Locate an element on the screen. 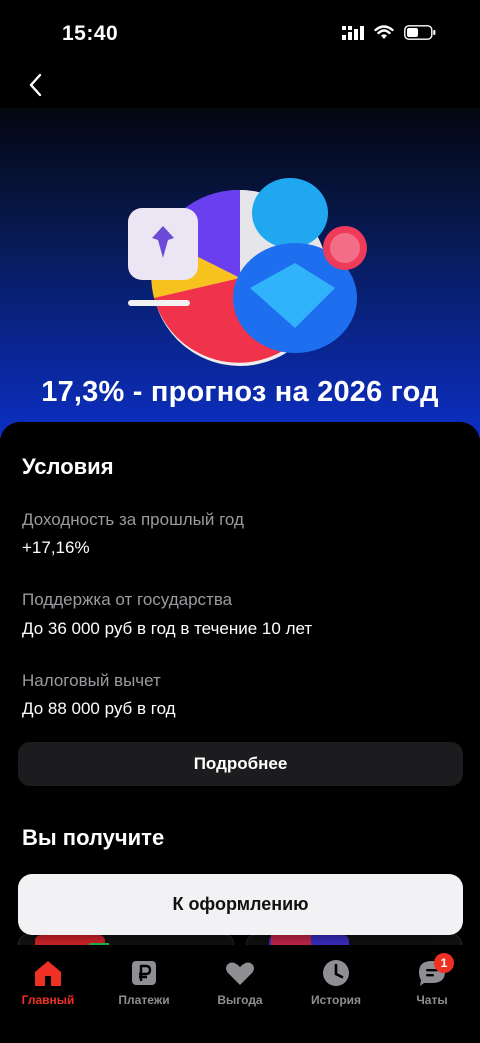  tab-label: Чаты is located at coordinates (432, 1000).